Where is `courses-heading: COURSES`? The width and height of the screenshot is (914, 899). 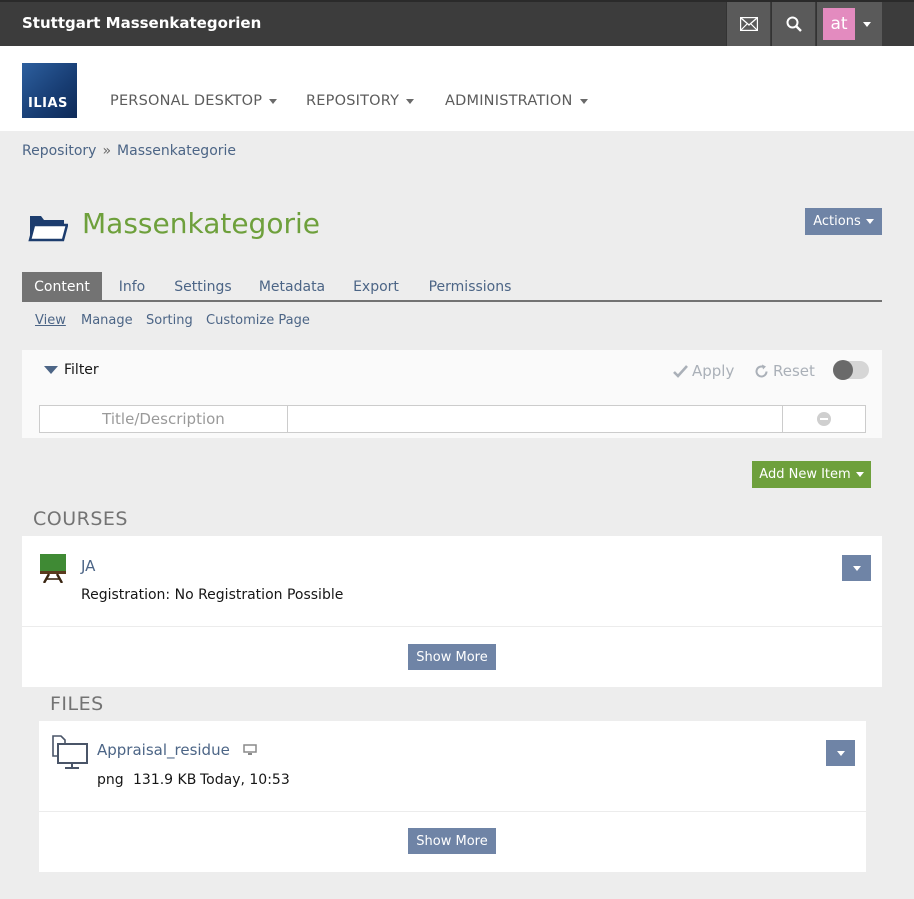 courses-heading: COURSES is located at coordinates (80, 519).